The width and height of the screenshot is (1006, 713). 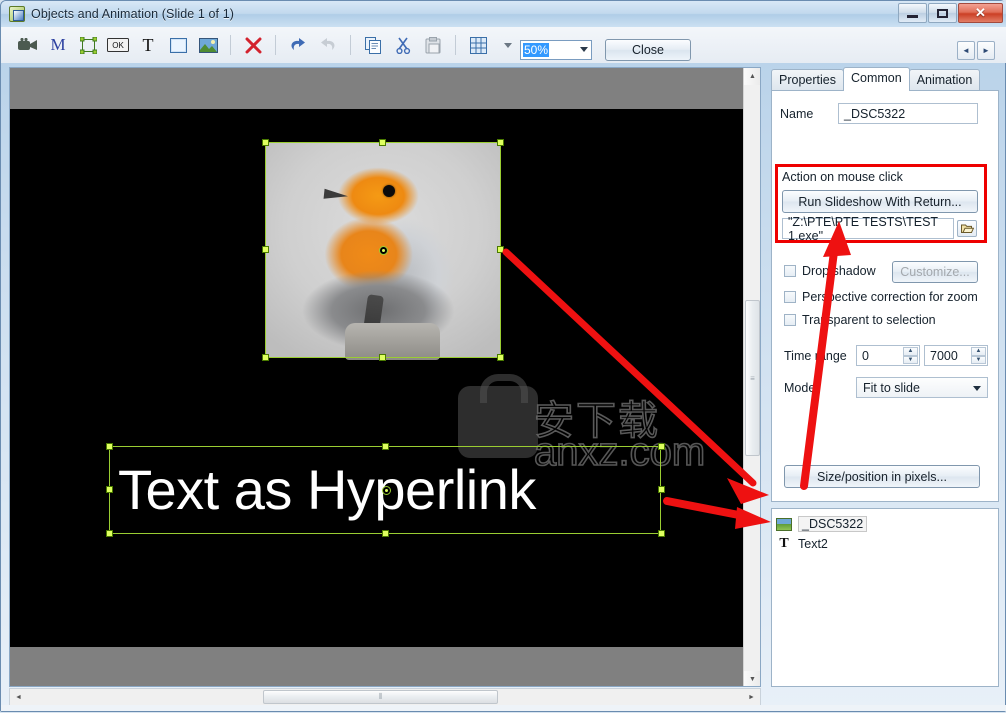 I want to click on scroll-down-arrow-icon: ▼, so click(x=752, y=678).